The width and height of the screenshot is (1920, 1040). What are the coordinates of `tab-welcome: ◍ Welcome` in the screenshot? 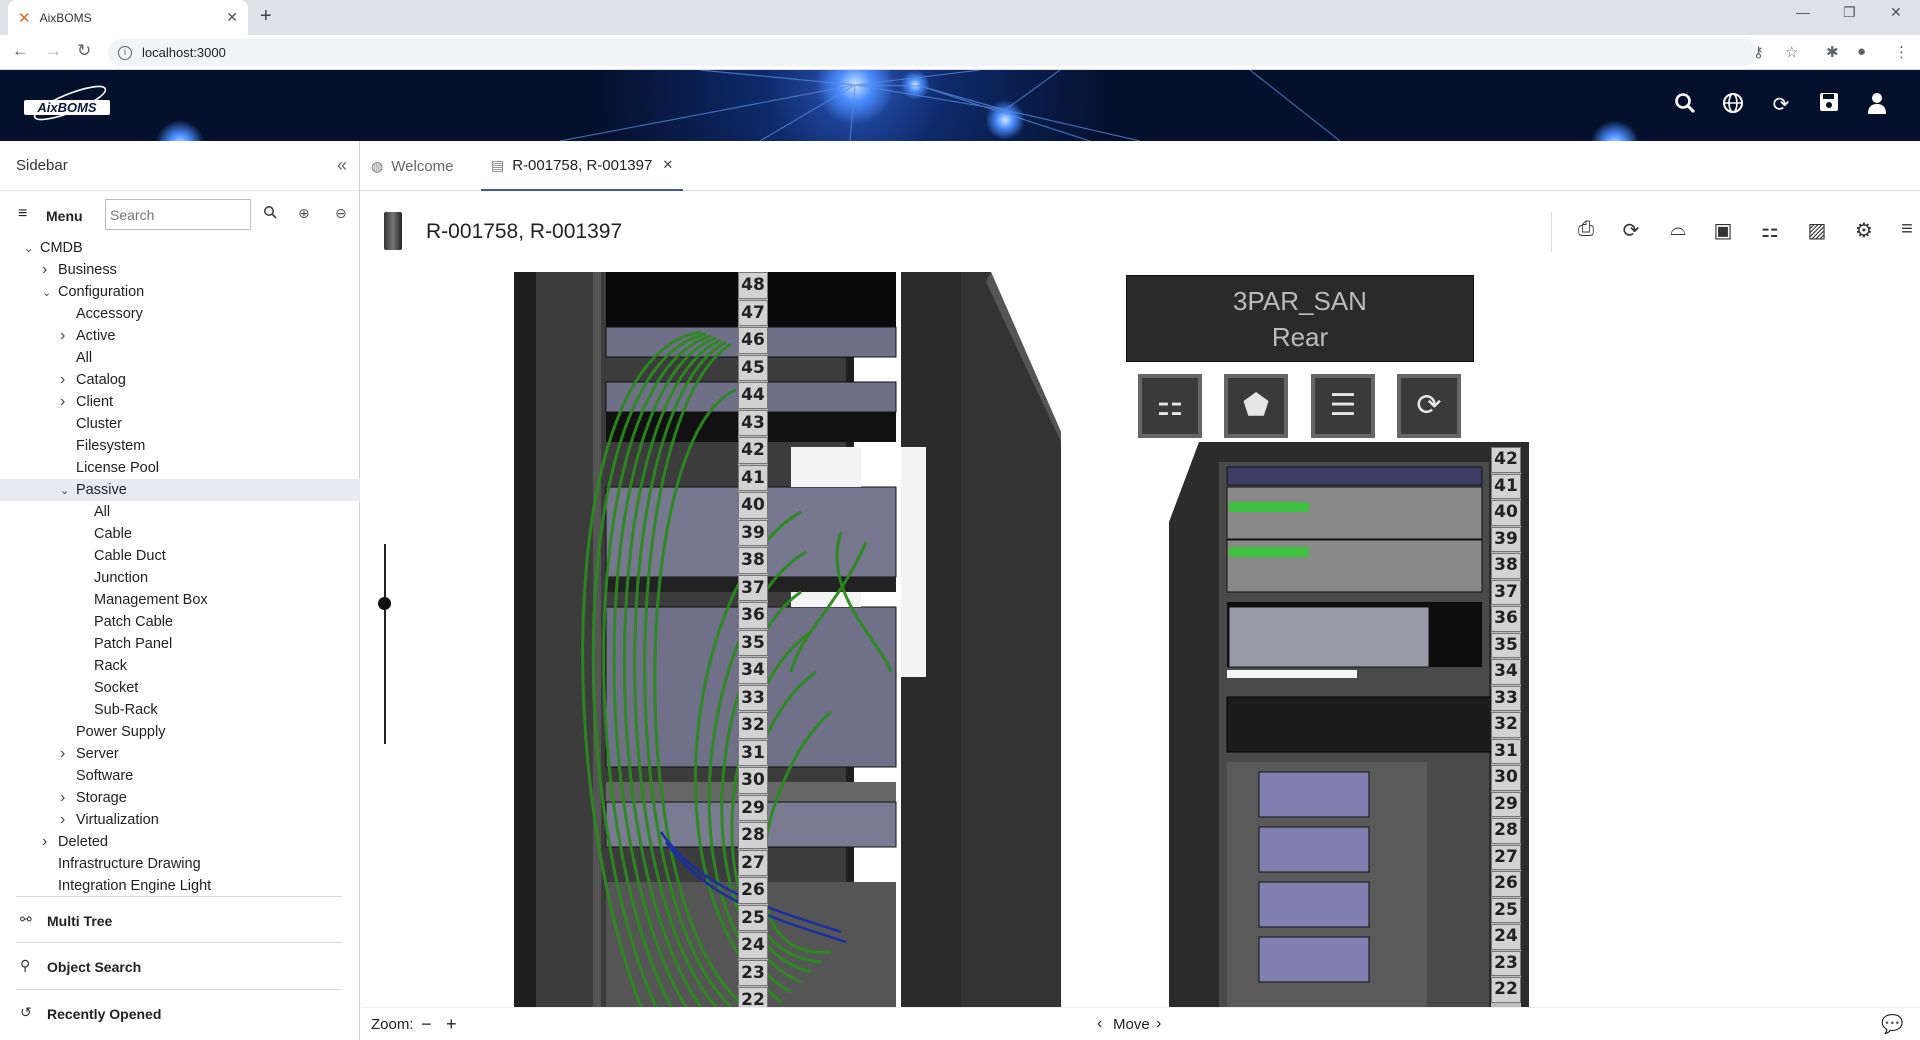 It's located at (412, 166).